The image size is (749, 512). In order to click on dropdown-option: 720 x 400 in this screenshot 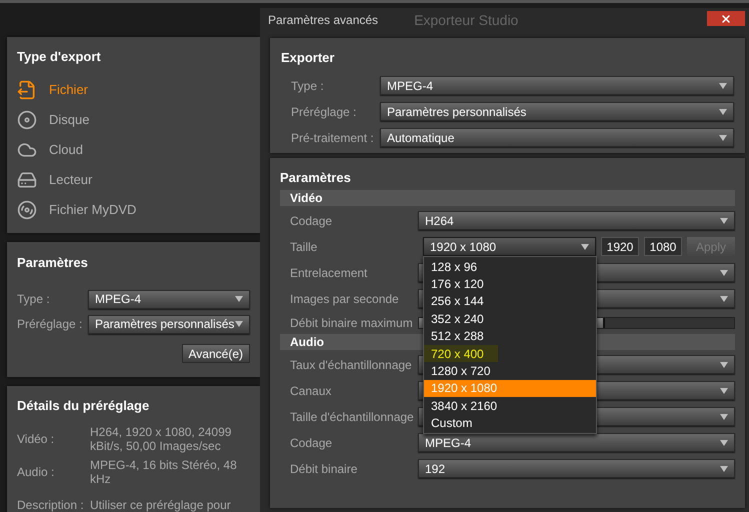, I will do `click(461, 353)`.